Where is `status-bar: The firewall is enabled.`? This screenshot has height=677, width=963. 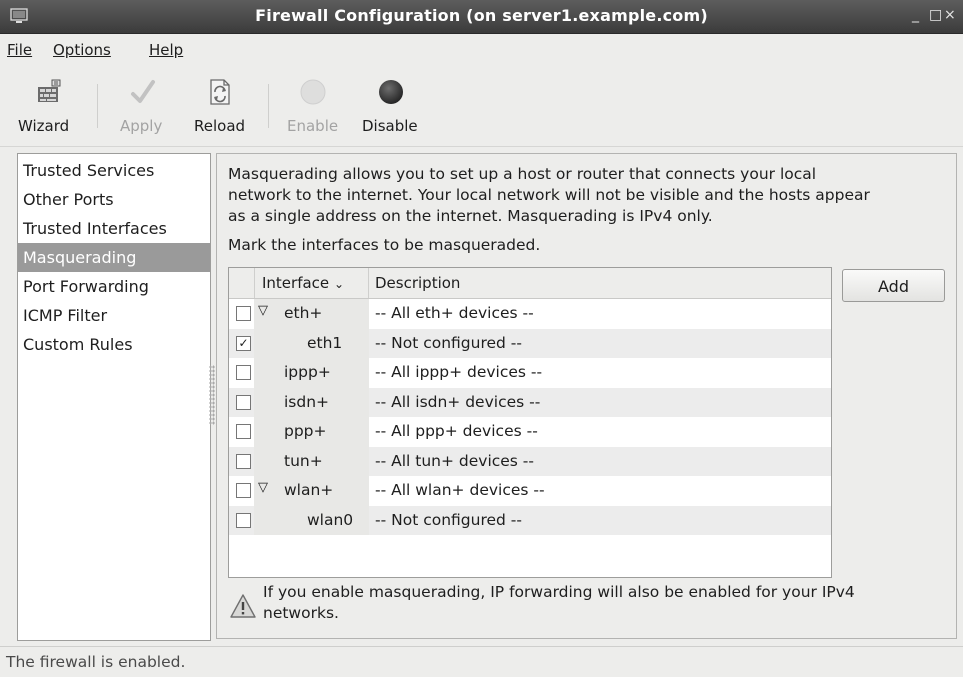 status-bar: The firewall is enabled. is located at coordinates (481, 661).